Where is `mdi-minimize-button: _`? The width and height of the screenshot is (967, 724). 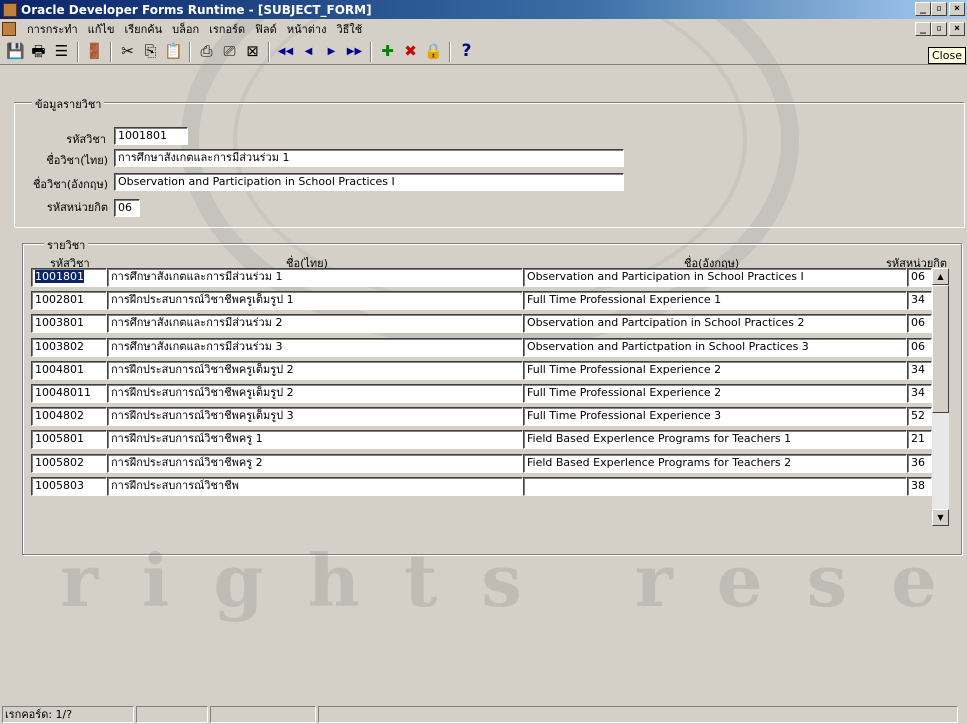
mdi-minimize-button: _ is located at coordinates (923, 29).